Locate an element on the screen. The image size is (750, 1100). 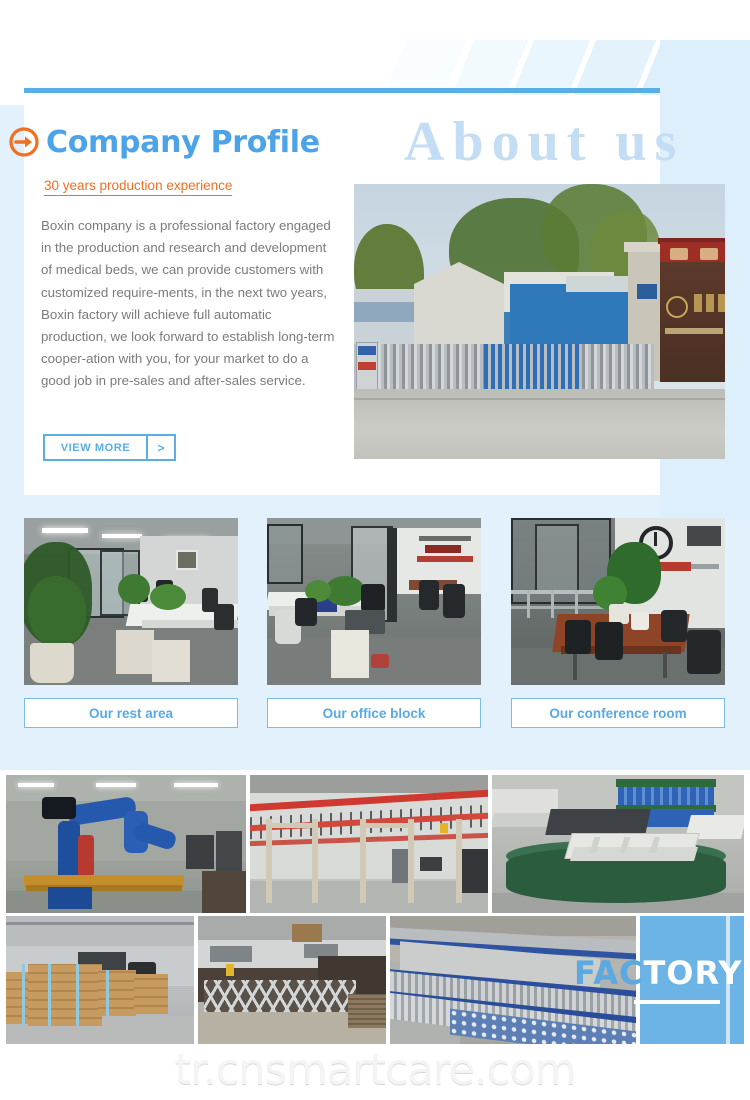
chevron-right-icon: > is located at coordinates (161, 447).